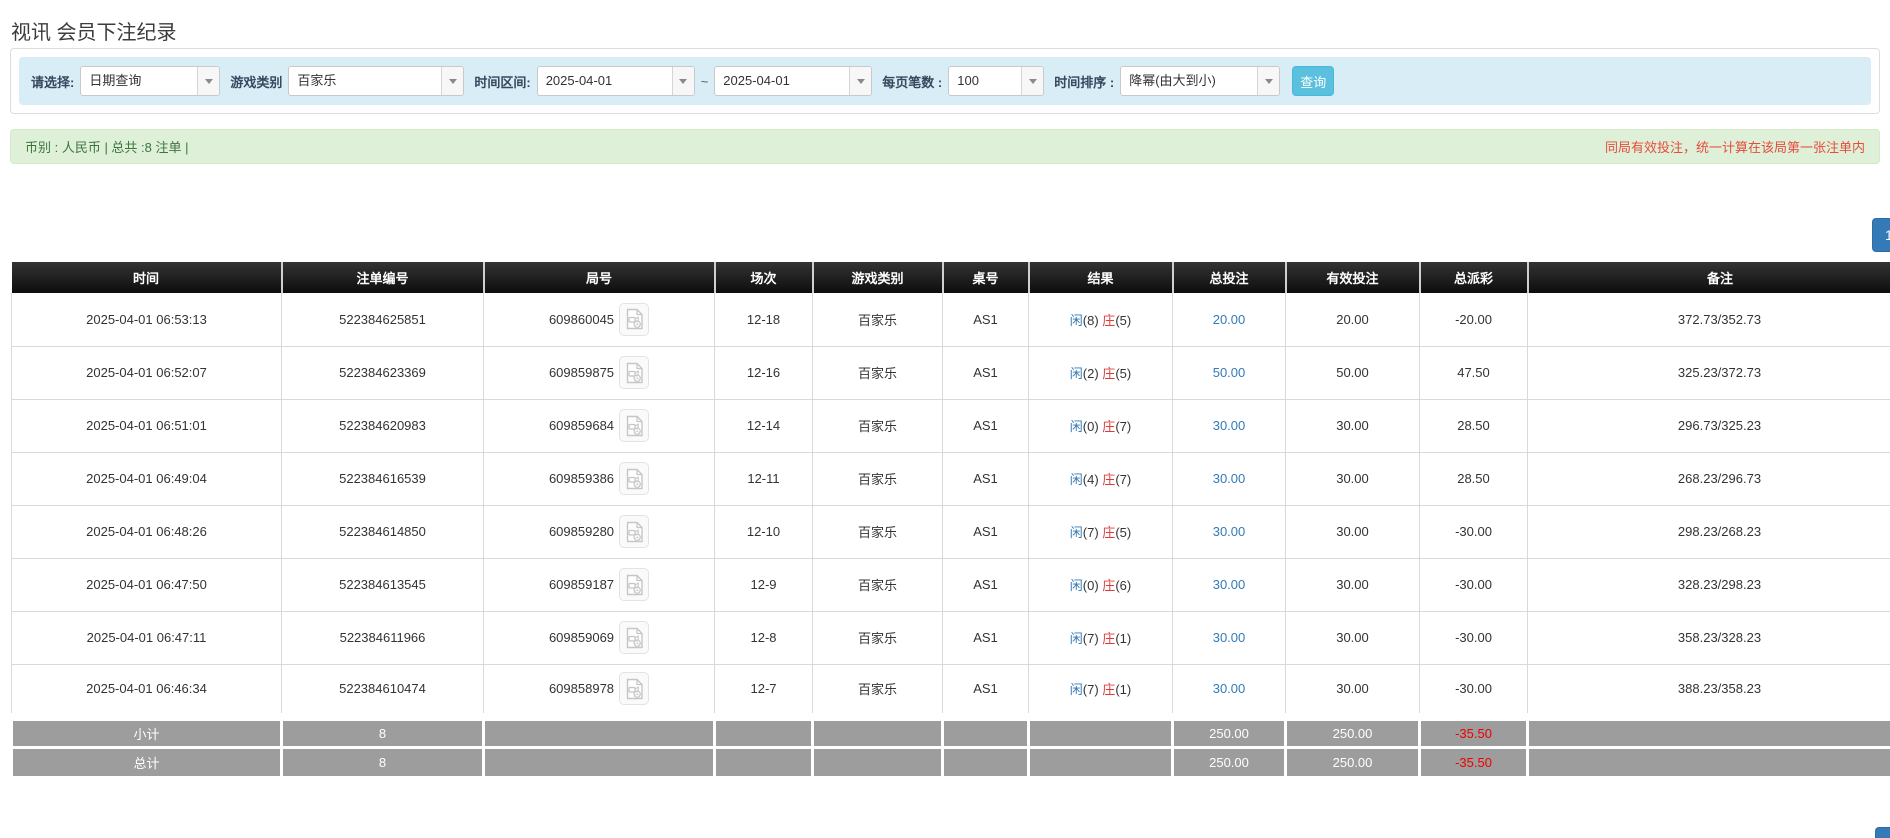  I want to click on column-header: 结果, so click(1100, 277).